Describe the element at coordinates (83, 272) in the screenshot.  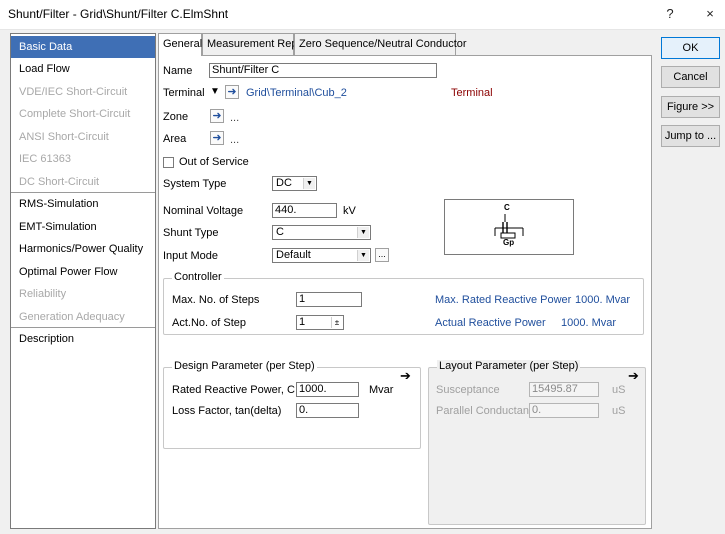
I see `sidebar-item-optimal-power-flow: Optimal Power Flow` at that location.